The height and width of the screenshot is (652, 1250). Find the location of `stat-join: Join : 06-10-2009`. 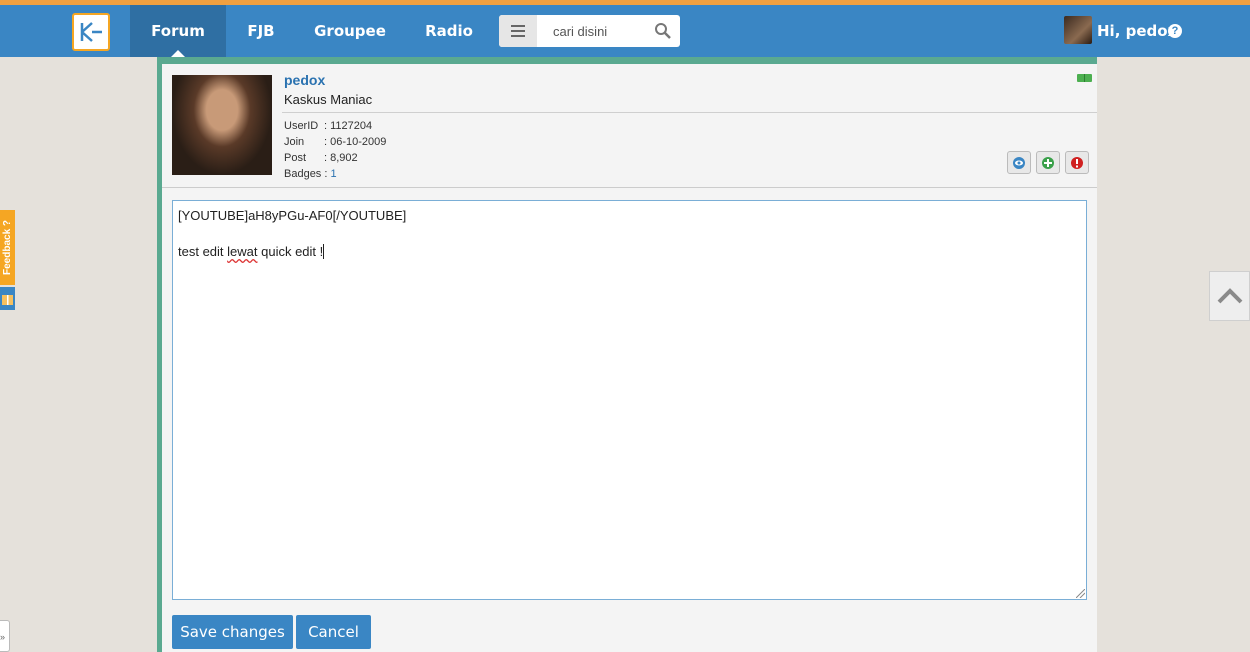

stat-join: Join : 06-10-2009 is located at coordinates (335, 142).